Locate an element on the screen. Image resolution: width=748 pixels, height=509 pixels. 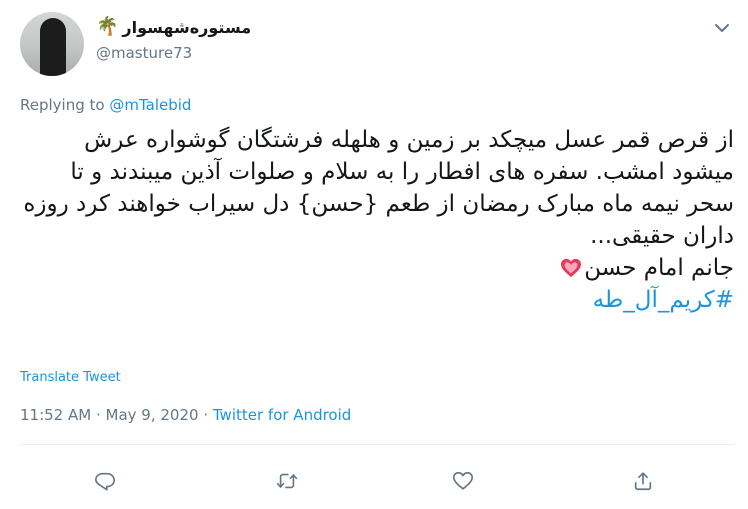
divider is located at coordinates (377, 444).